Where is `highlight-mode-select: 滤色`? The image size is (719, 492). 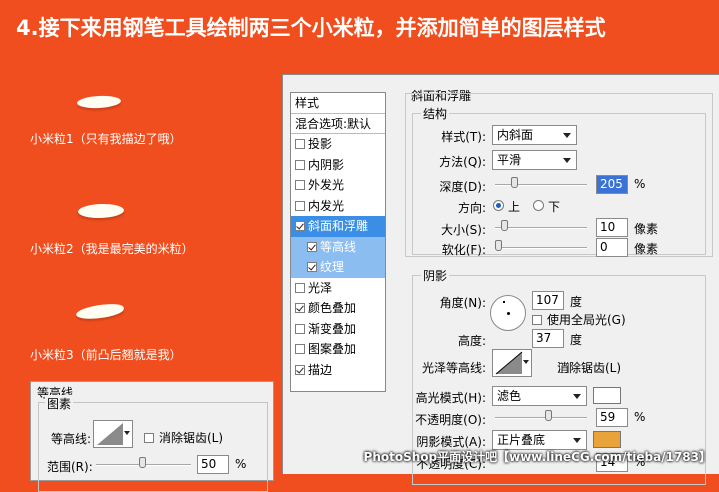
highlight-mode-select: 滤色 is located at coordinates (539, 396).